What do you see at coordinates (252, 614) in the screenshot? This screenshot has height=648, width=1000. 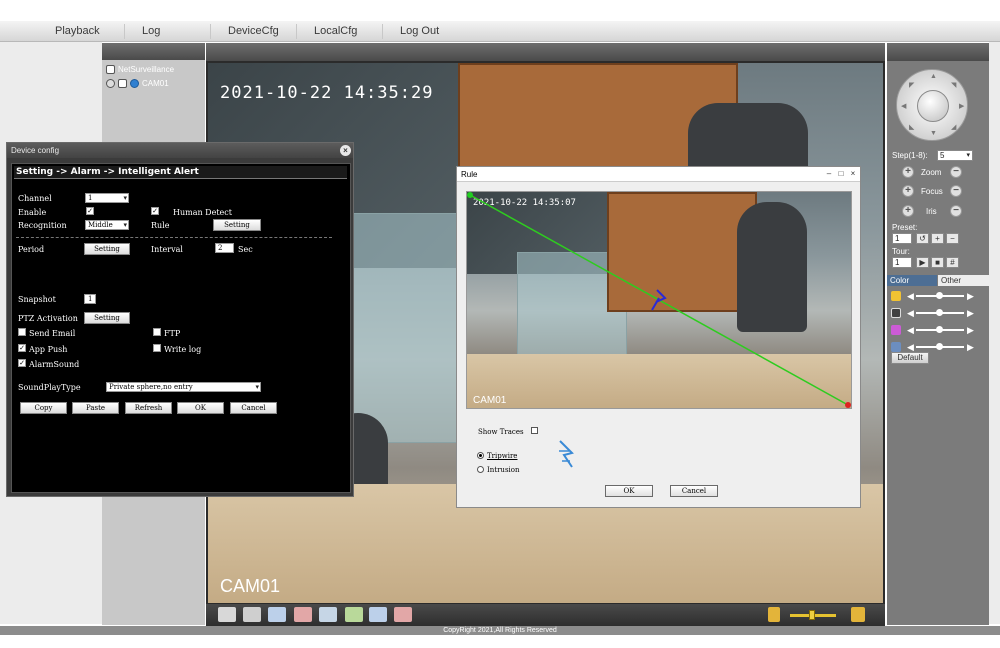 I see `single-view-icon` at bounding box center [252, 614].